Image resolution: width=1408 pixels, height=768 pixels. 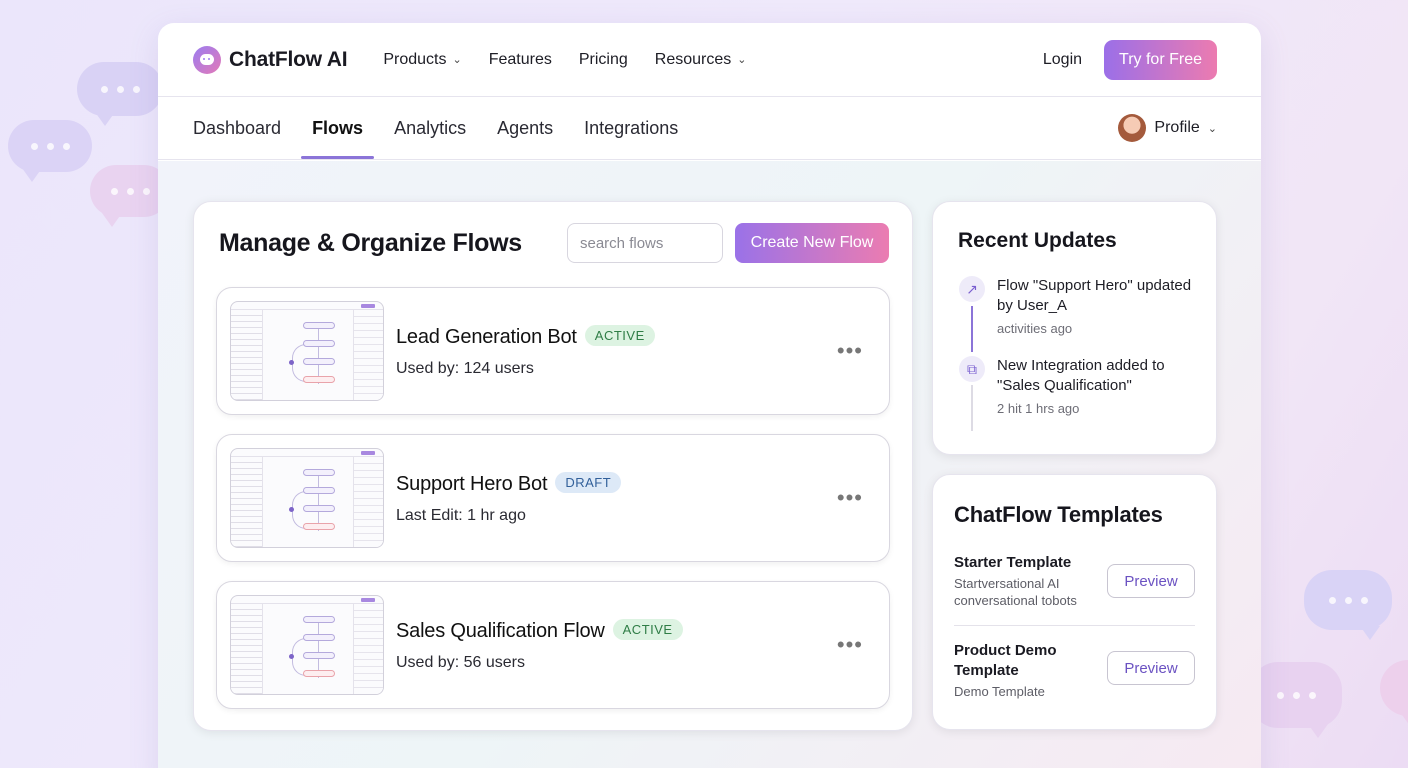 What do you see at coordinates (1177, 127) in the screenshot?
I see `profile-label: Profile` at bounding box center [1177, 127].